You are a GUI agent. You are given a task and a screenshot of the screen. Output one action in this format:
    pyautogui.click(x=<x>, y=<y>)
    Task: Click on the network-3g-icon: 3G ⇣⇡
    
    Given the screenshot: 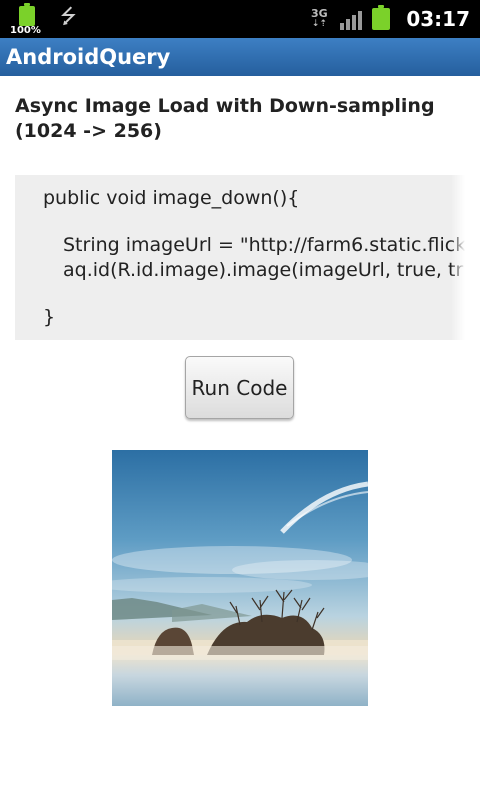 What is the action you would take?
    pyautogui.click(x=319, y=18)
    